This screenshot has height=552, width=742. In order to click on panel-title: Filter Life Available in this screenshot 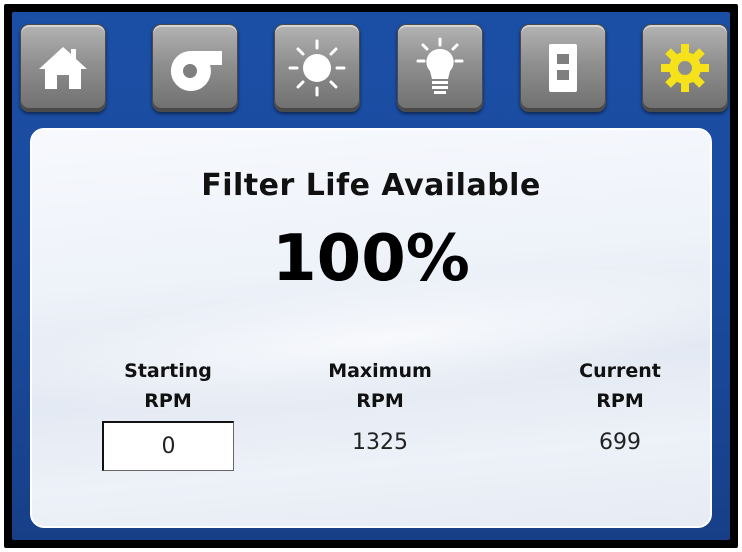, I will do `click(371, 185)`.